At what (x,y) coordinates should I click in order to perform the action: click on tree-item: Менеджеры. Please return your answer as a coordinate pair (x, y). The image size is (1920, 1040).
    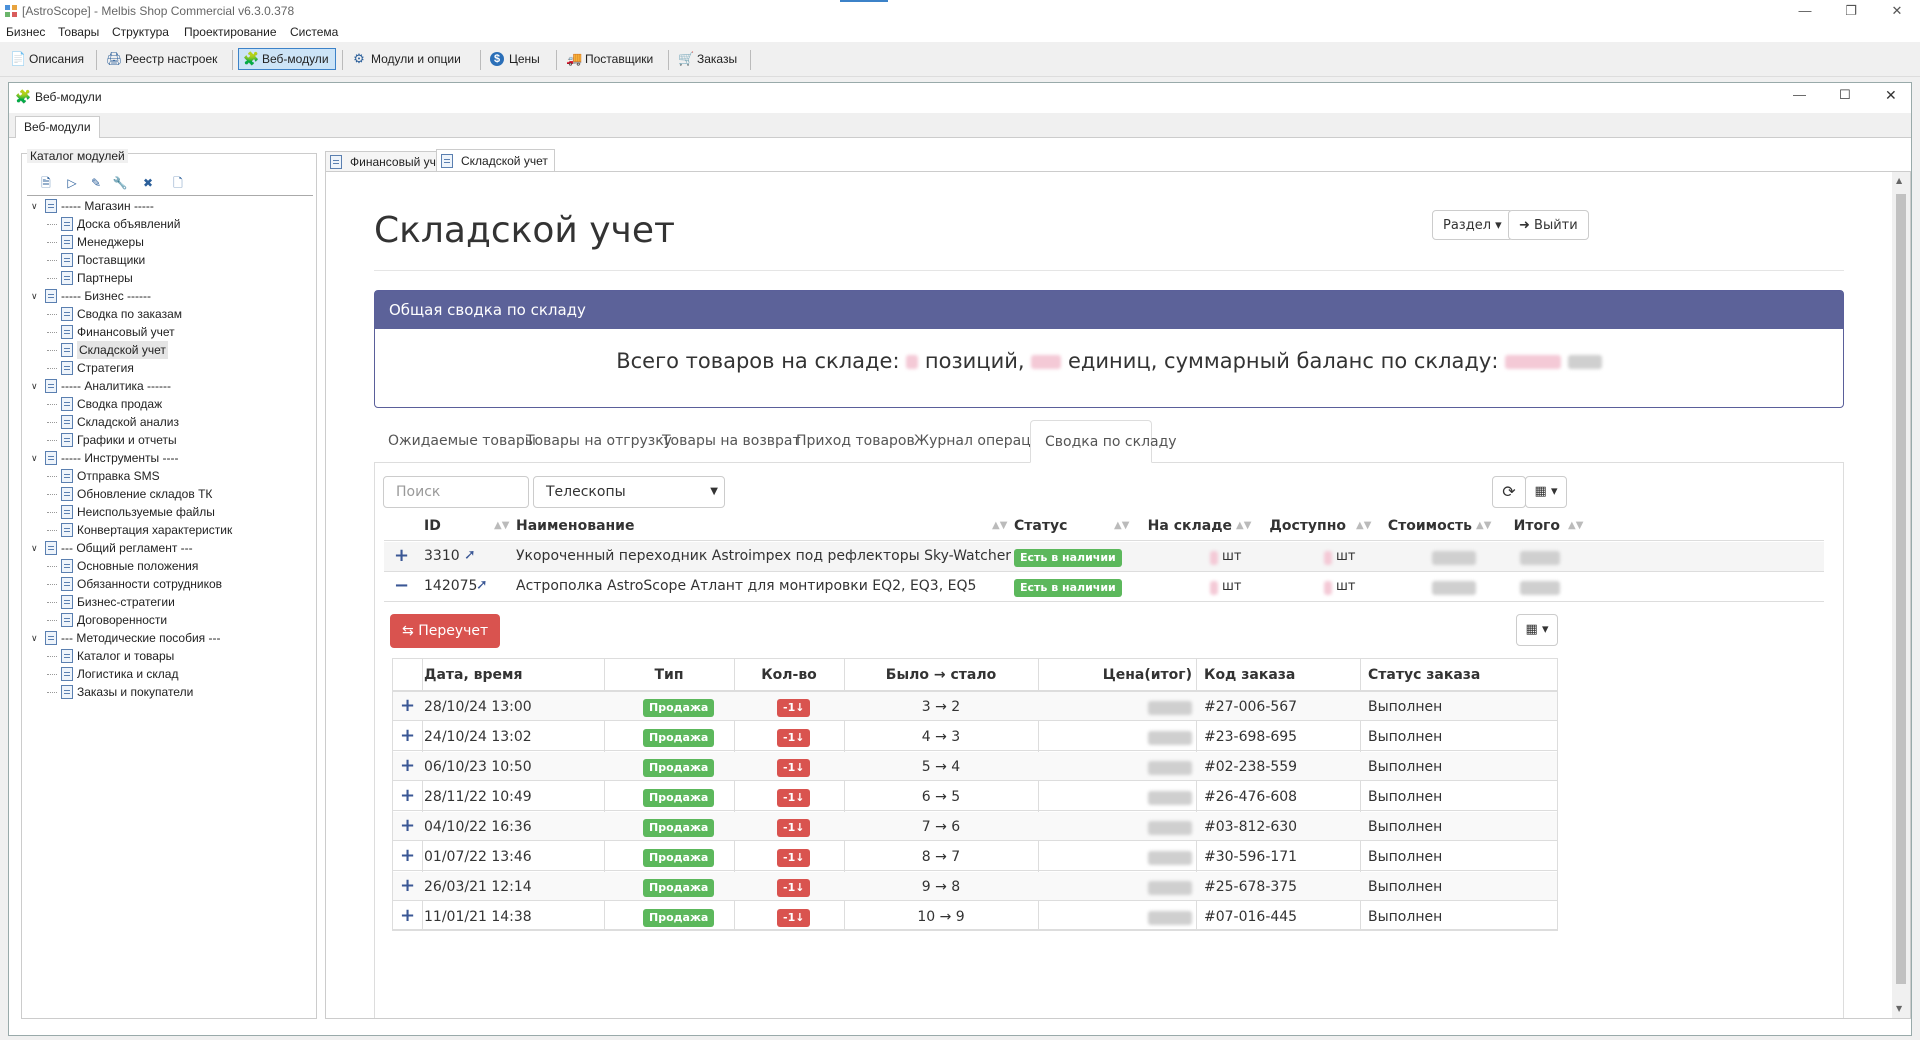
    Looking at the image, I should click on (95, 242).